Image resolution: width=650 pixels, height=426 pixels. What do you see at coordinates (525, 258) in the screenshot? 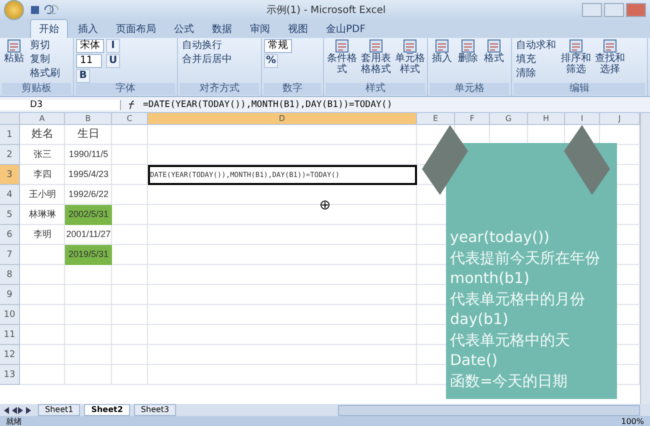
I see `note-text: 代表提前今天所在年份` at bounding box center [525, 258].